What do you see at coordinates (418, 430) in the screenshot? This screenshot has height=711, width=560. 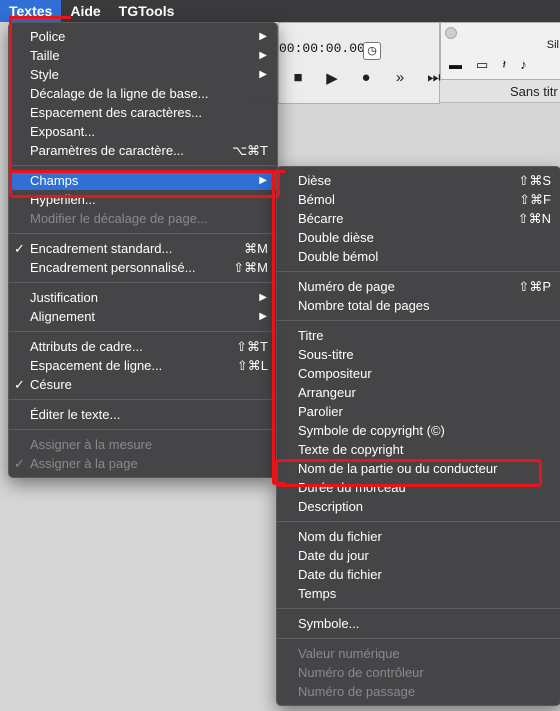 I see `menu-item-symbole-copyright: Symbole de copyright (©)` at bounding box center [418, 430].